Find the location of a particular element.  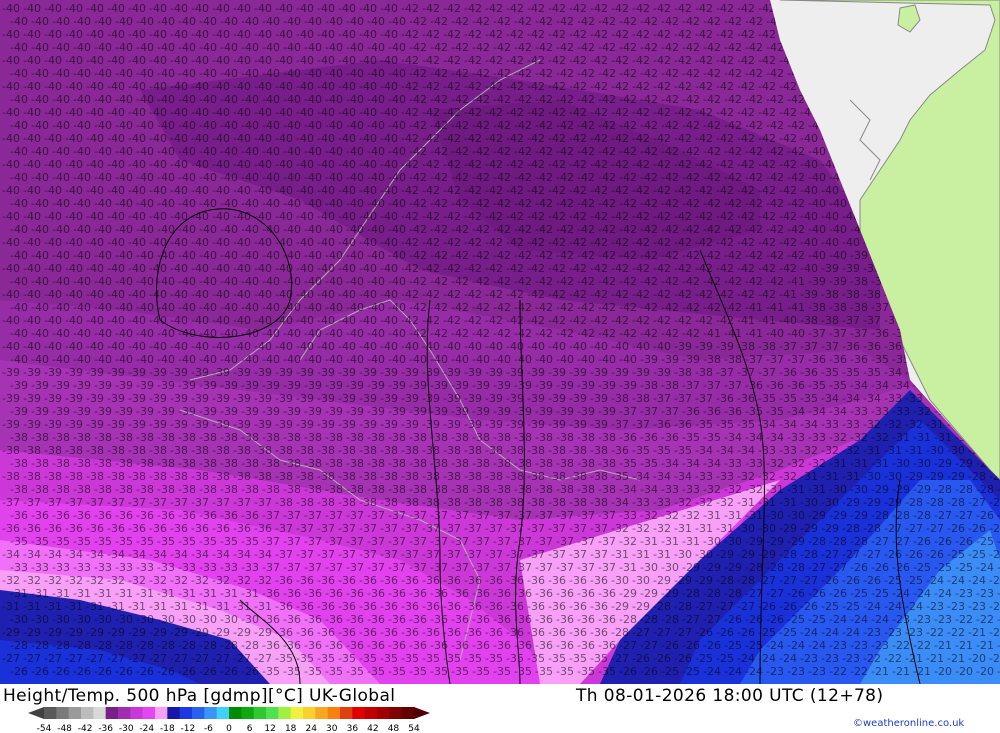

contour-value: -34 is located at coordinates (809, 424).